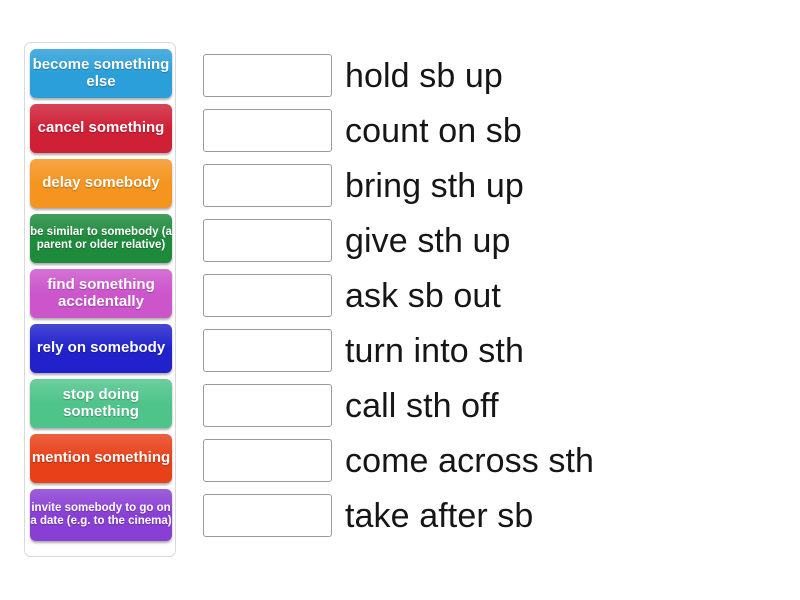  I want to click on answer-row: give sth up, so click(493, 240).